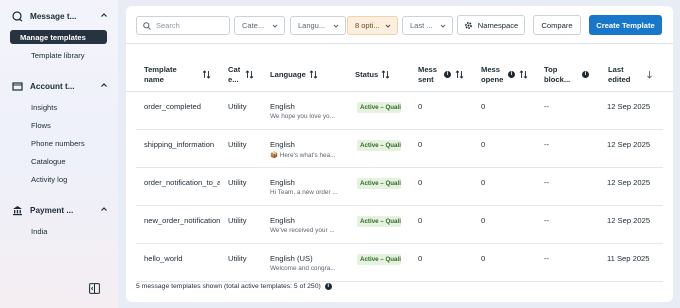 This screenshot has height=308, width=680. I want to click on template-name: order_completed, so click(187, 106).